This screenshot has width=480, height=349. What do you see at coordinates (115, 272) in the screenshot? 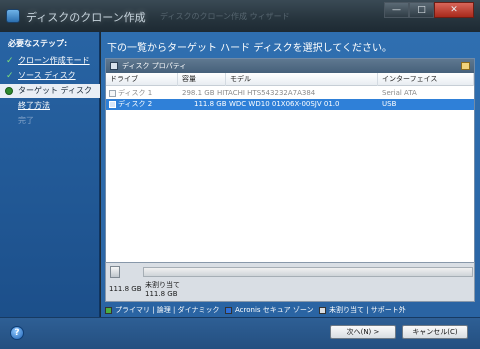
I see `hard-disk-icon` at bounding box center [115, 272].